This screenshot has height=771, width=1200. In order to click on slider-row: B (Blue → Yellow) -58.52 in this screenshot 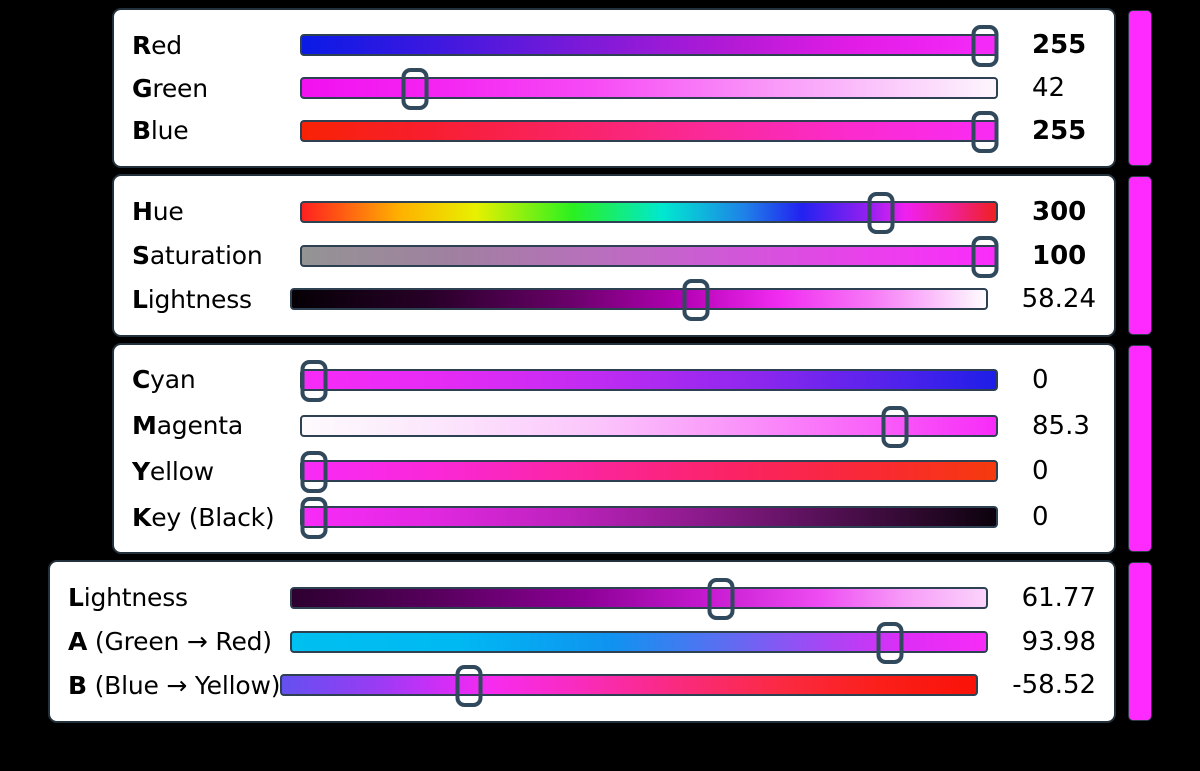, I will do `click(582, 685)`.